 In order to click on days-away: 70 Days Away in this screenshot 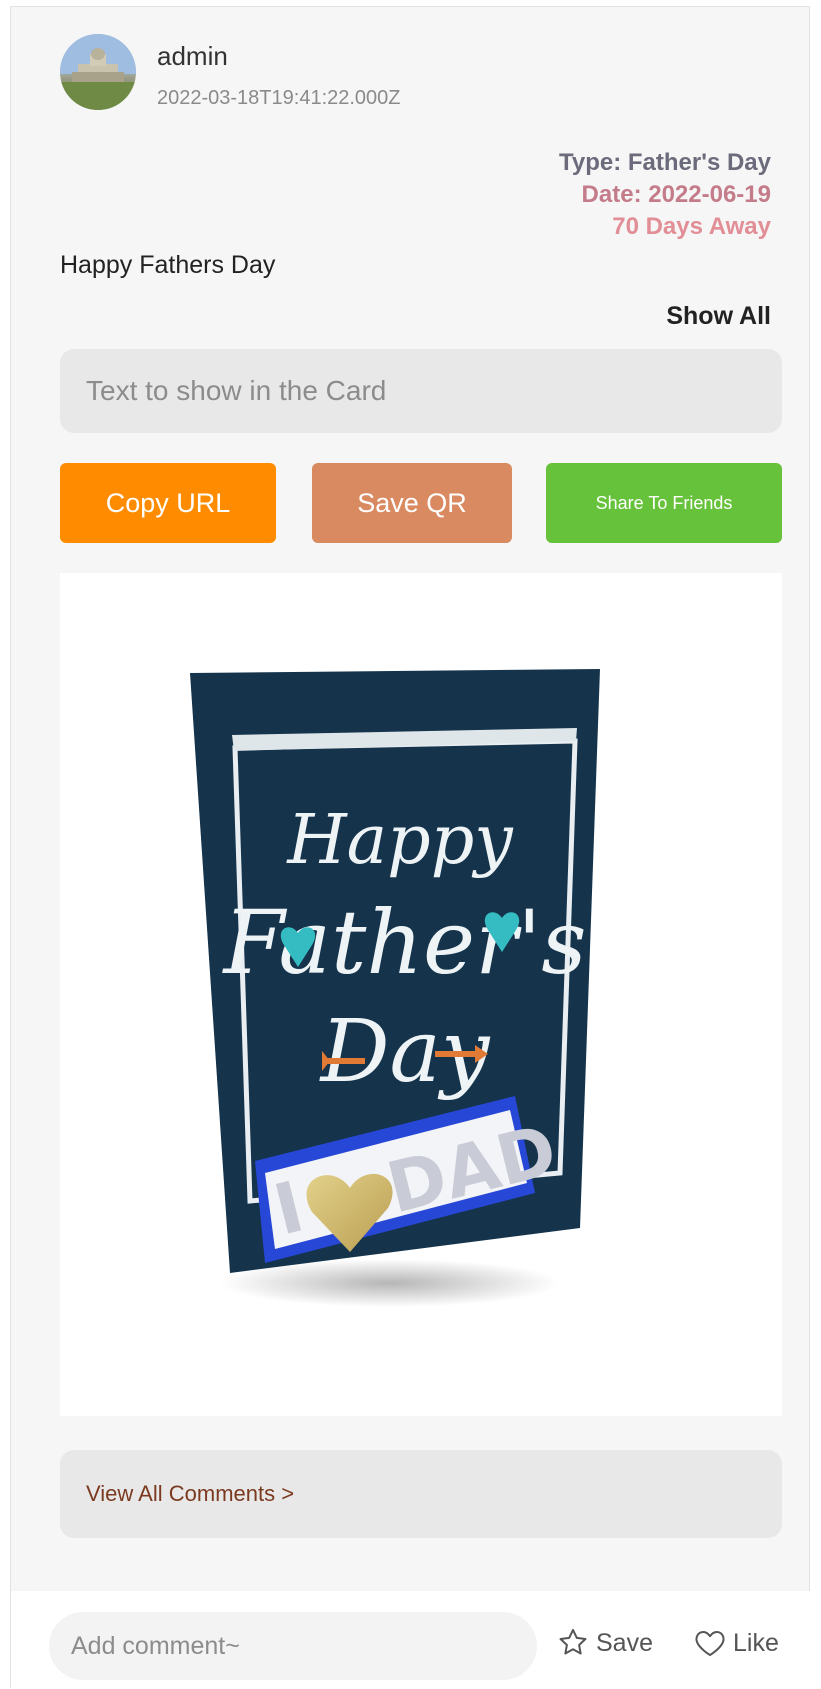, I will do `click(691, 226)`.